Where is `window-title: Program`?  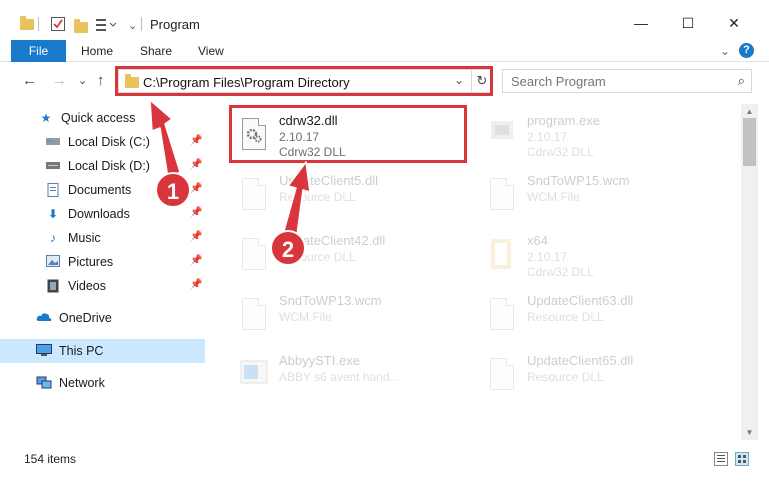
window-title: Program is located at coordinates (175, 24).